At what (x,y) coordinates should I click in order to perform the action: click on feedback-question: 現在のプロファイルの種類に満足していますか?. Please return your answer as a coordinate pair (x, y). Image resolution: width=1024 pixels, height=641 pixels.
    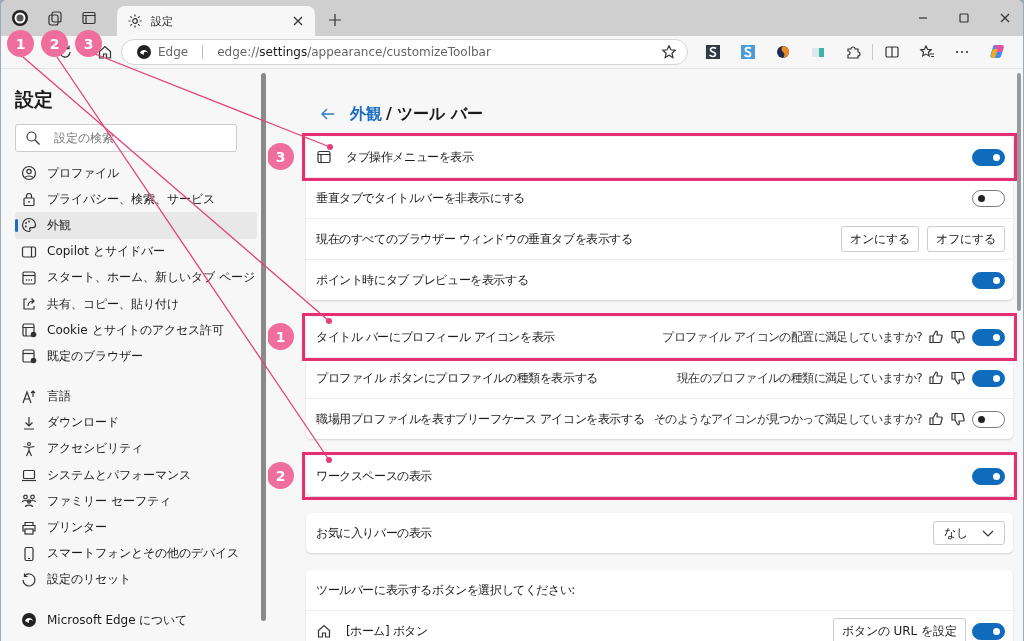
    Looking at the image, I should click on (799, 378).